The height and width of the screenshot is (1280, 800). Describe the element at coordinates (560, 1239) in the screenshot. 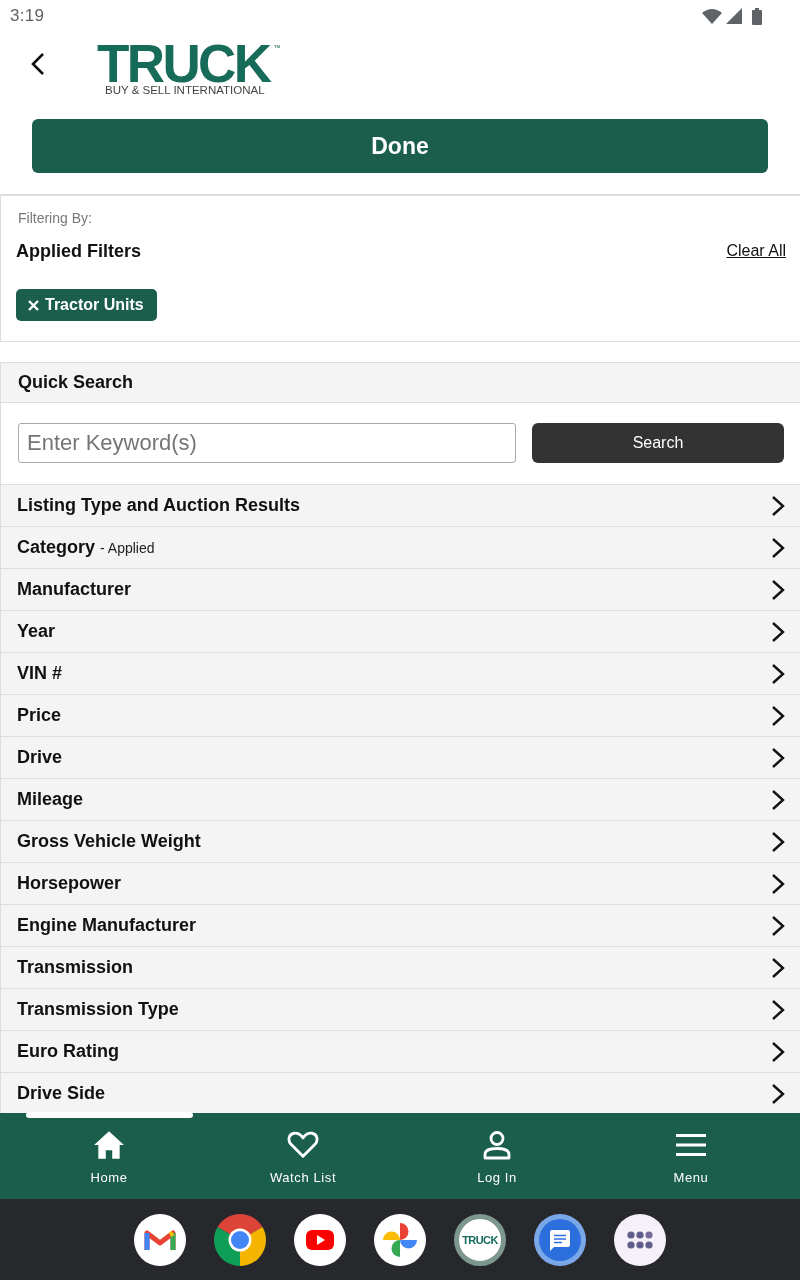

I see `chat-bubble-app-icon` at that location.